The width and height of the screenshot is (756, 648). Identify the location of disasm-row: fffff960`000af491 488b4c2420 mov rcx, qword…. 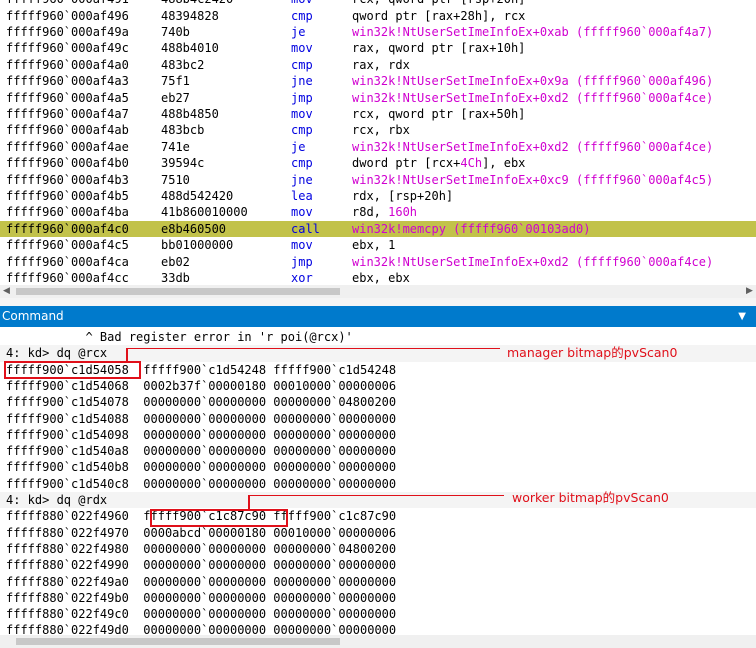
(378, 4).